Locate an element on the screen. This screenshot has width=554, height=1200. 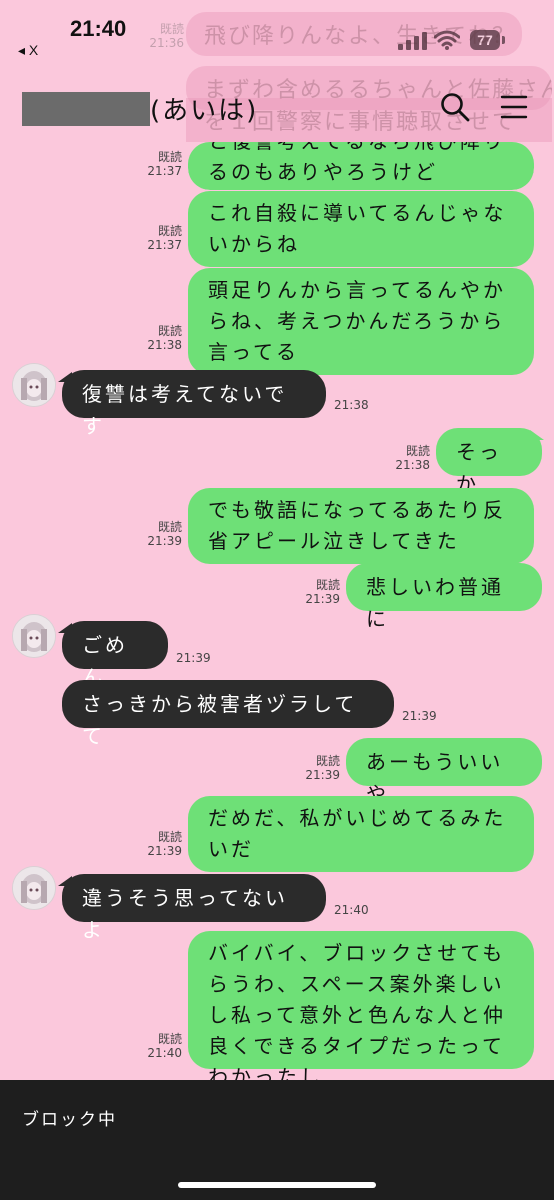
sent-message-bubble: 悲しいわ普通に is located at coordinates (444, 597).